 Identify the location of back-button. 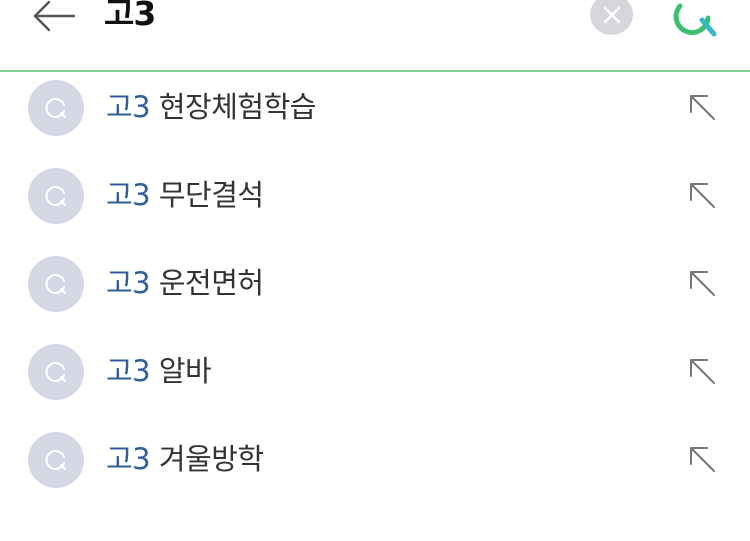
(54, 21).